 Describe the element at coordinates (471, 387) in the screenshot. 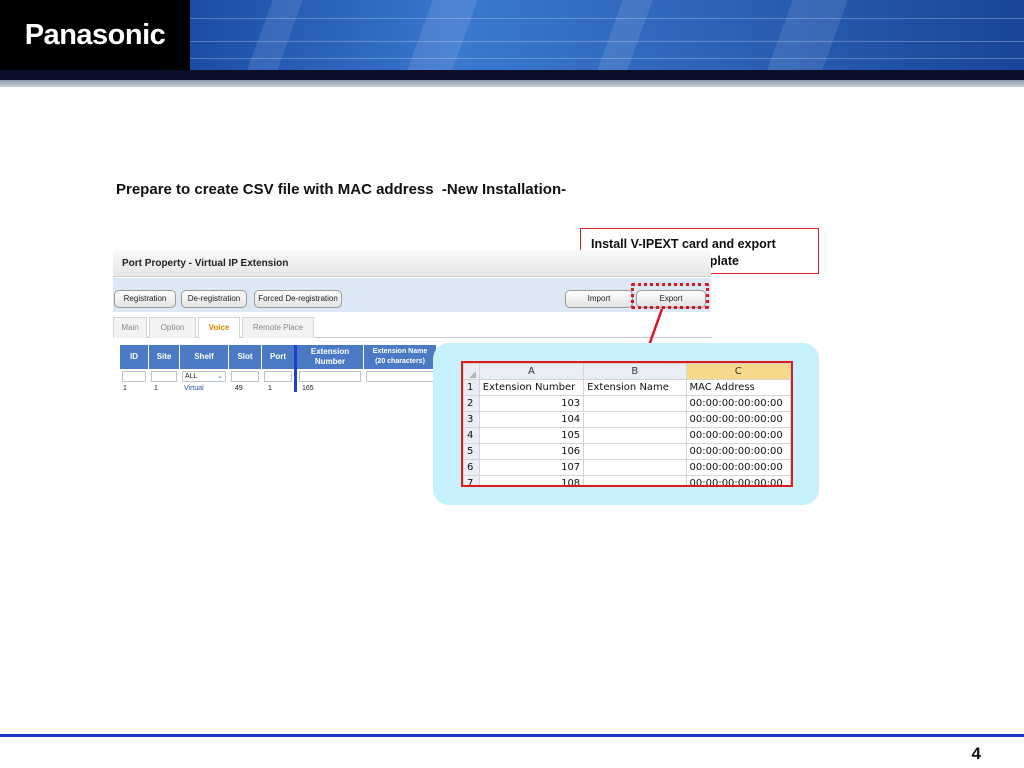

I see `row-number: 1` at that location.